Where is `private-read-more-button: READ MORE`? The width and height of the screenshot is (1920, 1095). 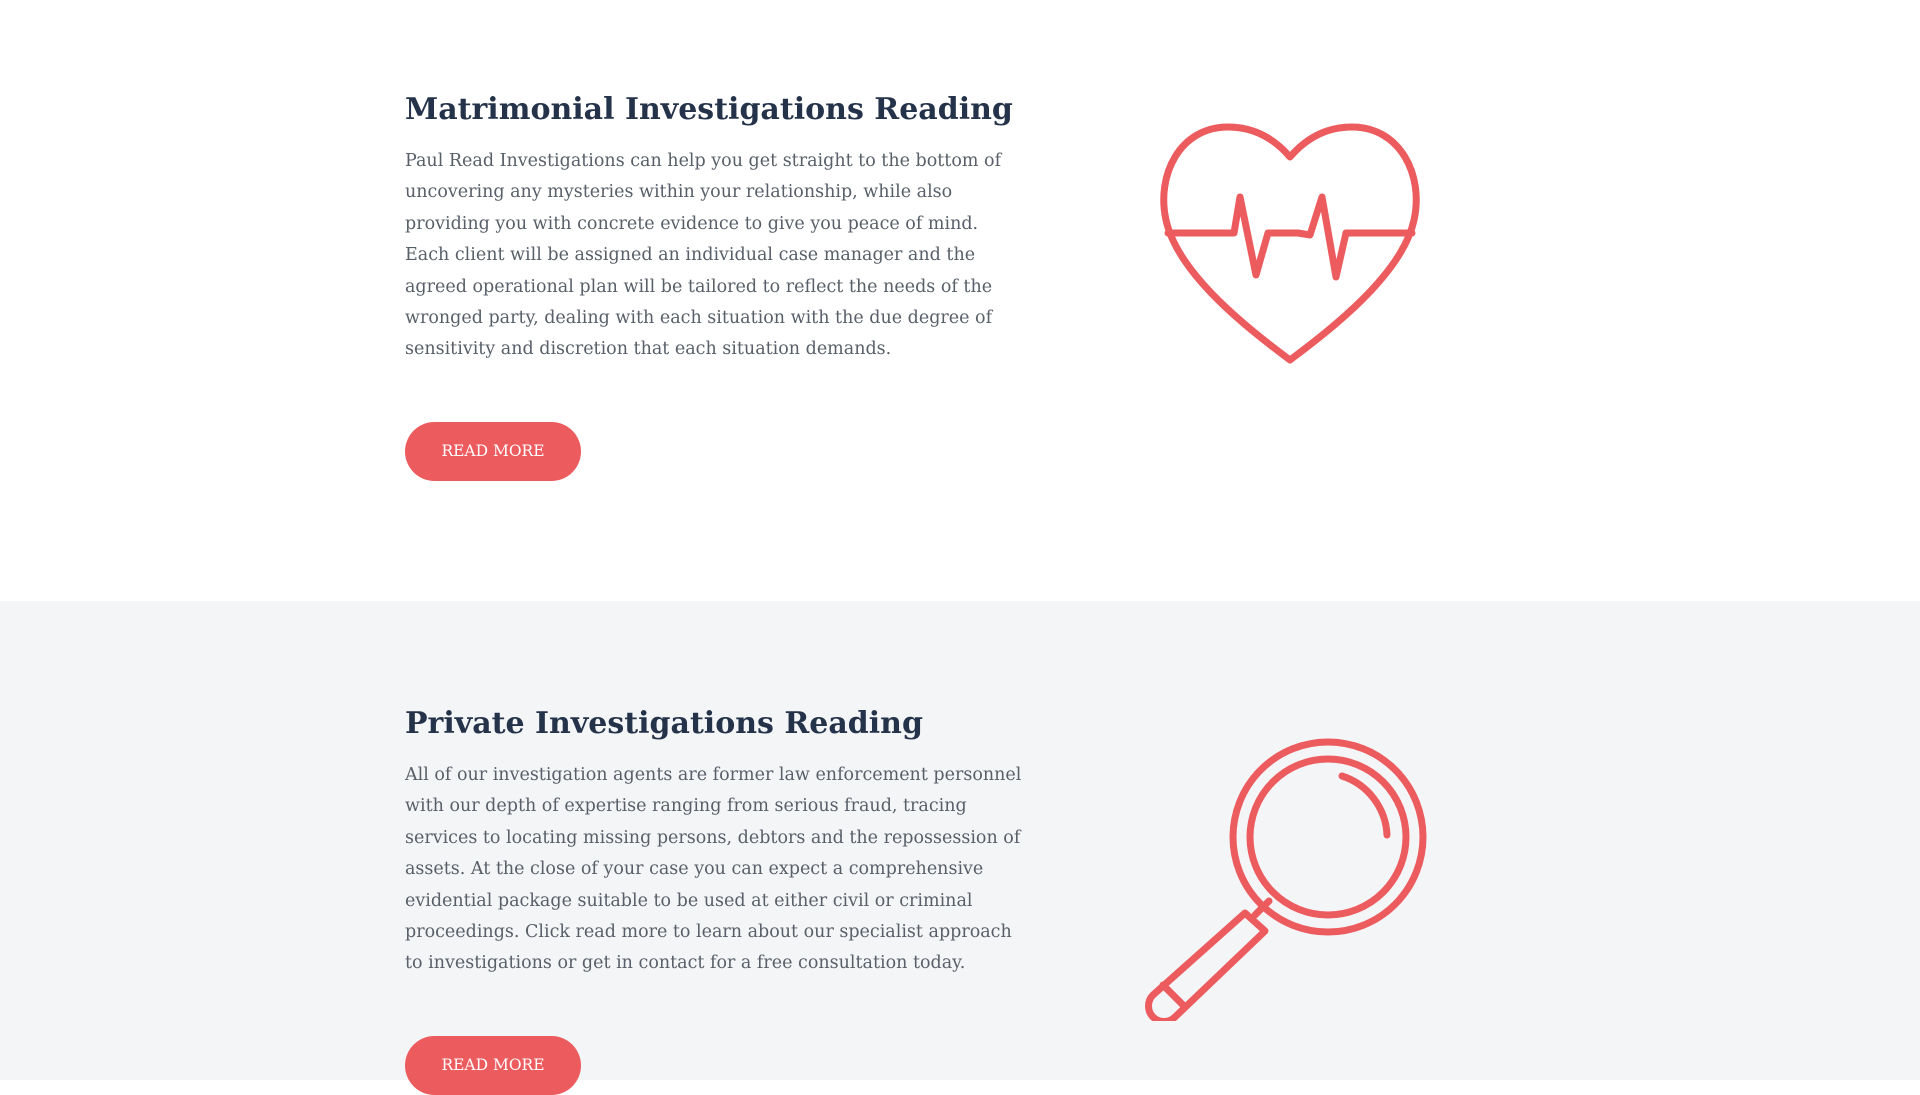
private-read-more-button: READ MORE is located at coordinates (493, 1065).